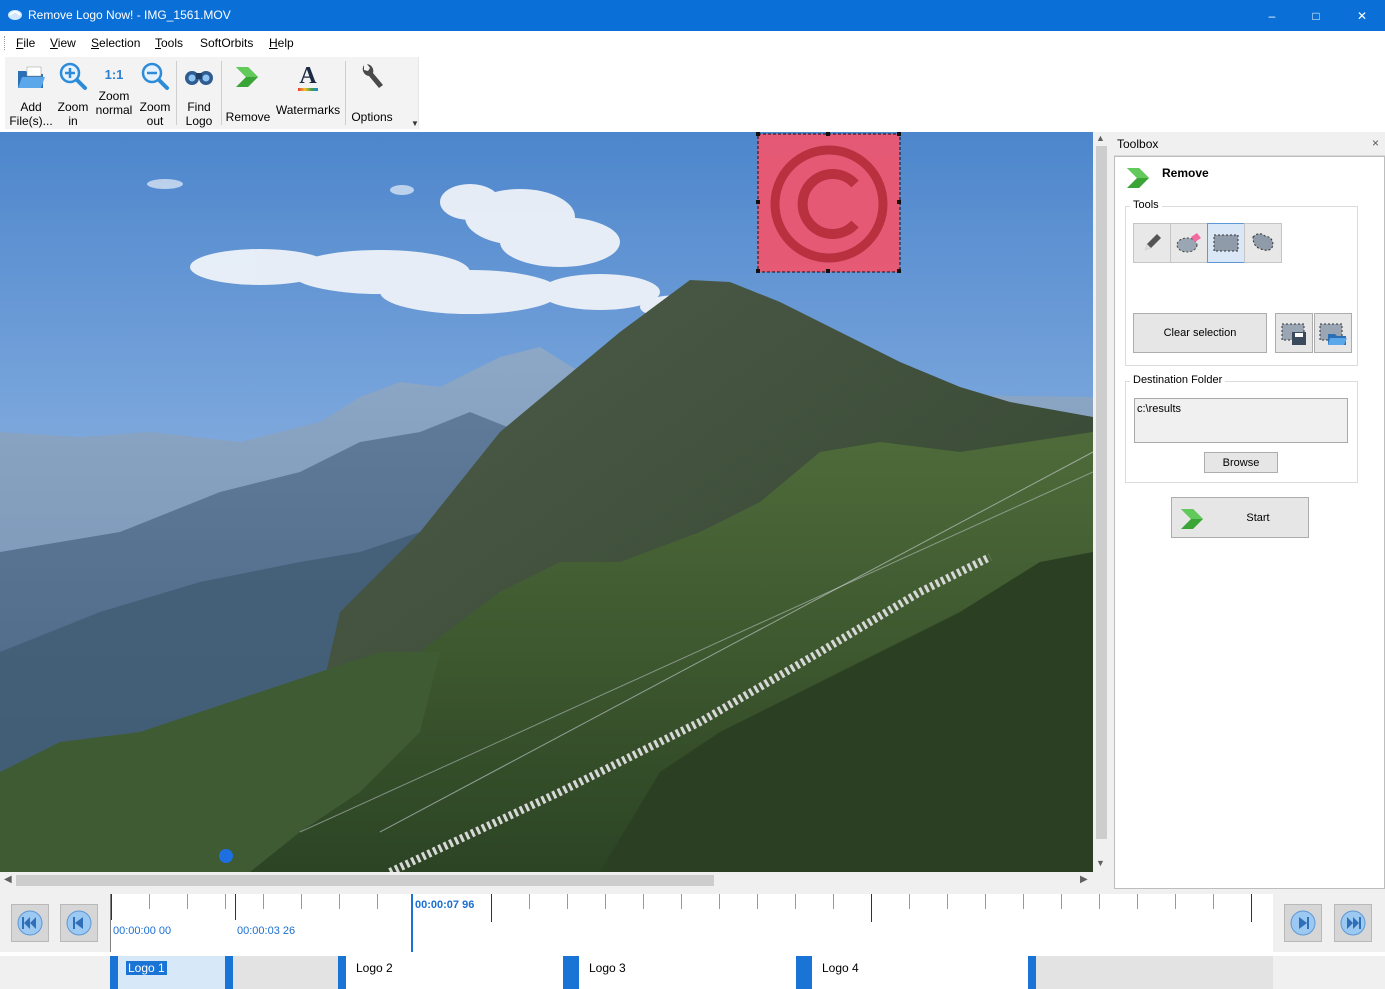 Image resolution: width=1385 pixels, height=989 pixels. I want to click on segment-label: Logo 3, so click(607, 968).